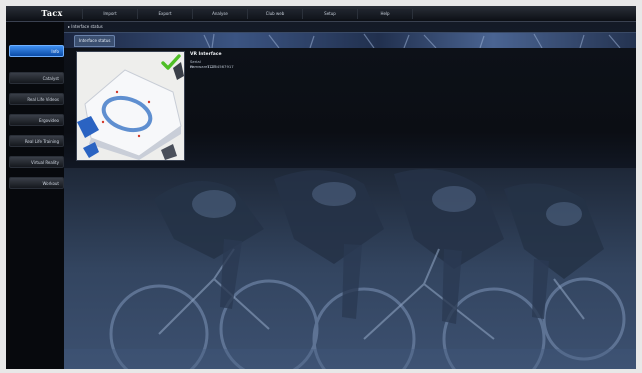  Describe the element at coordinates (95, 41) in the screenshot. I see `tab-interface-status: Interface status` at that location.